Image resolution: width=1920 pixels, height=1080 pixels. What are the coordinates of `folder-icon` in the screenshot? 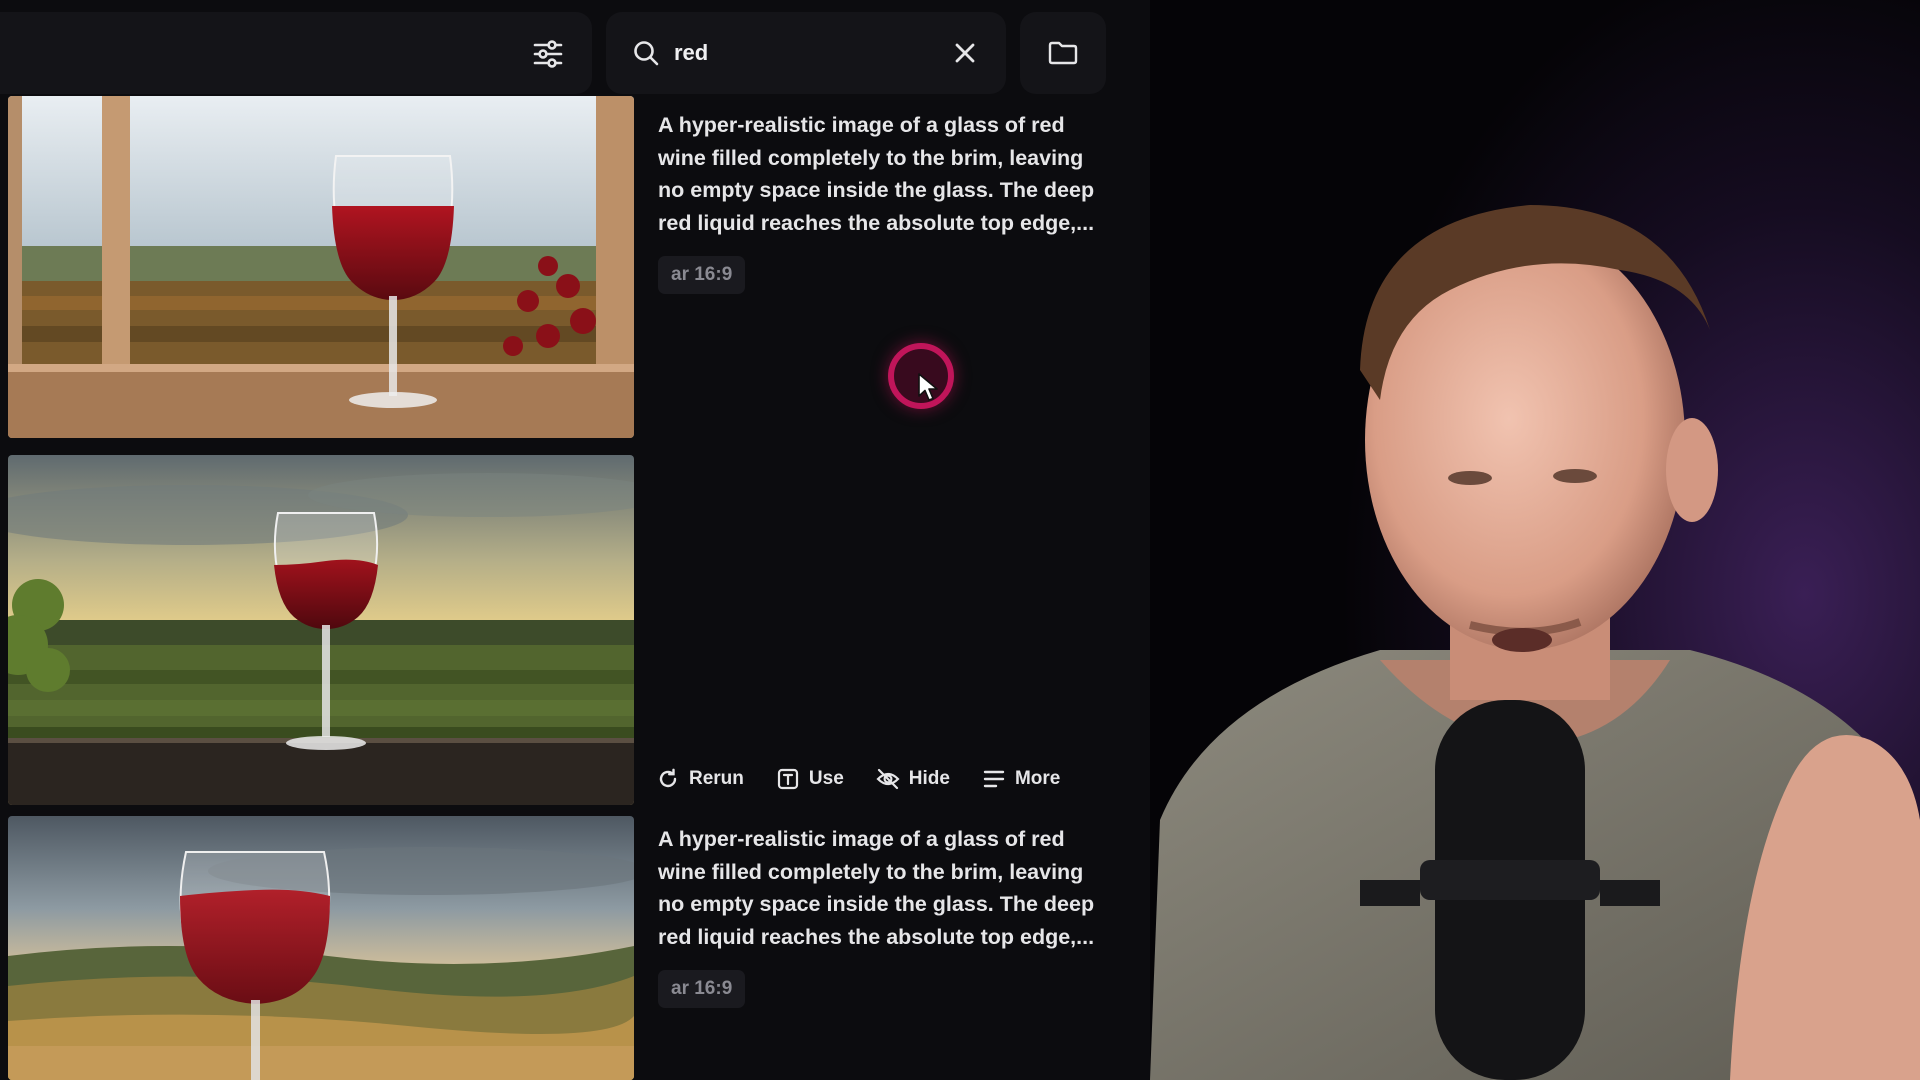 It's located at (1063, 53).